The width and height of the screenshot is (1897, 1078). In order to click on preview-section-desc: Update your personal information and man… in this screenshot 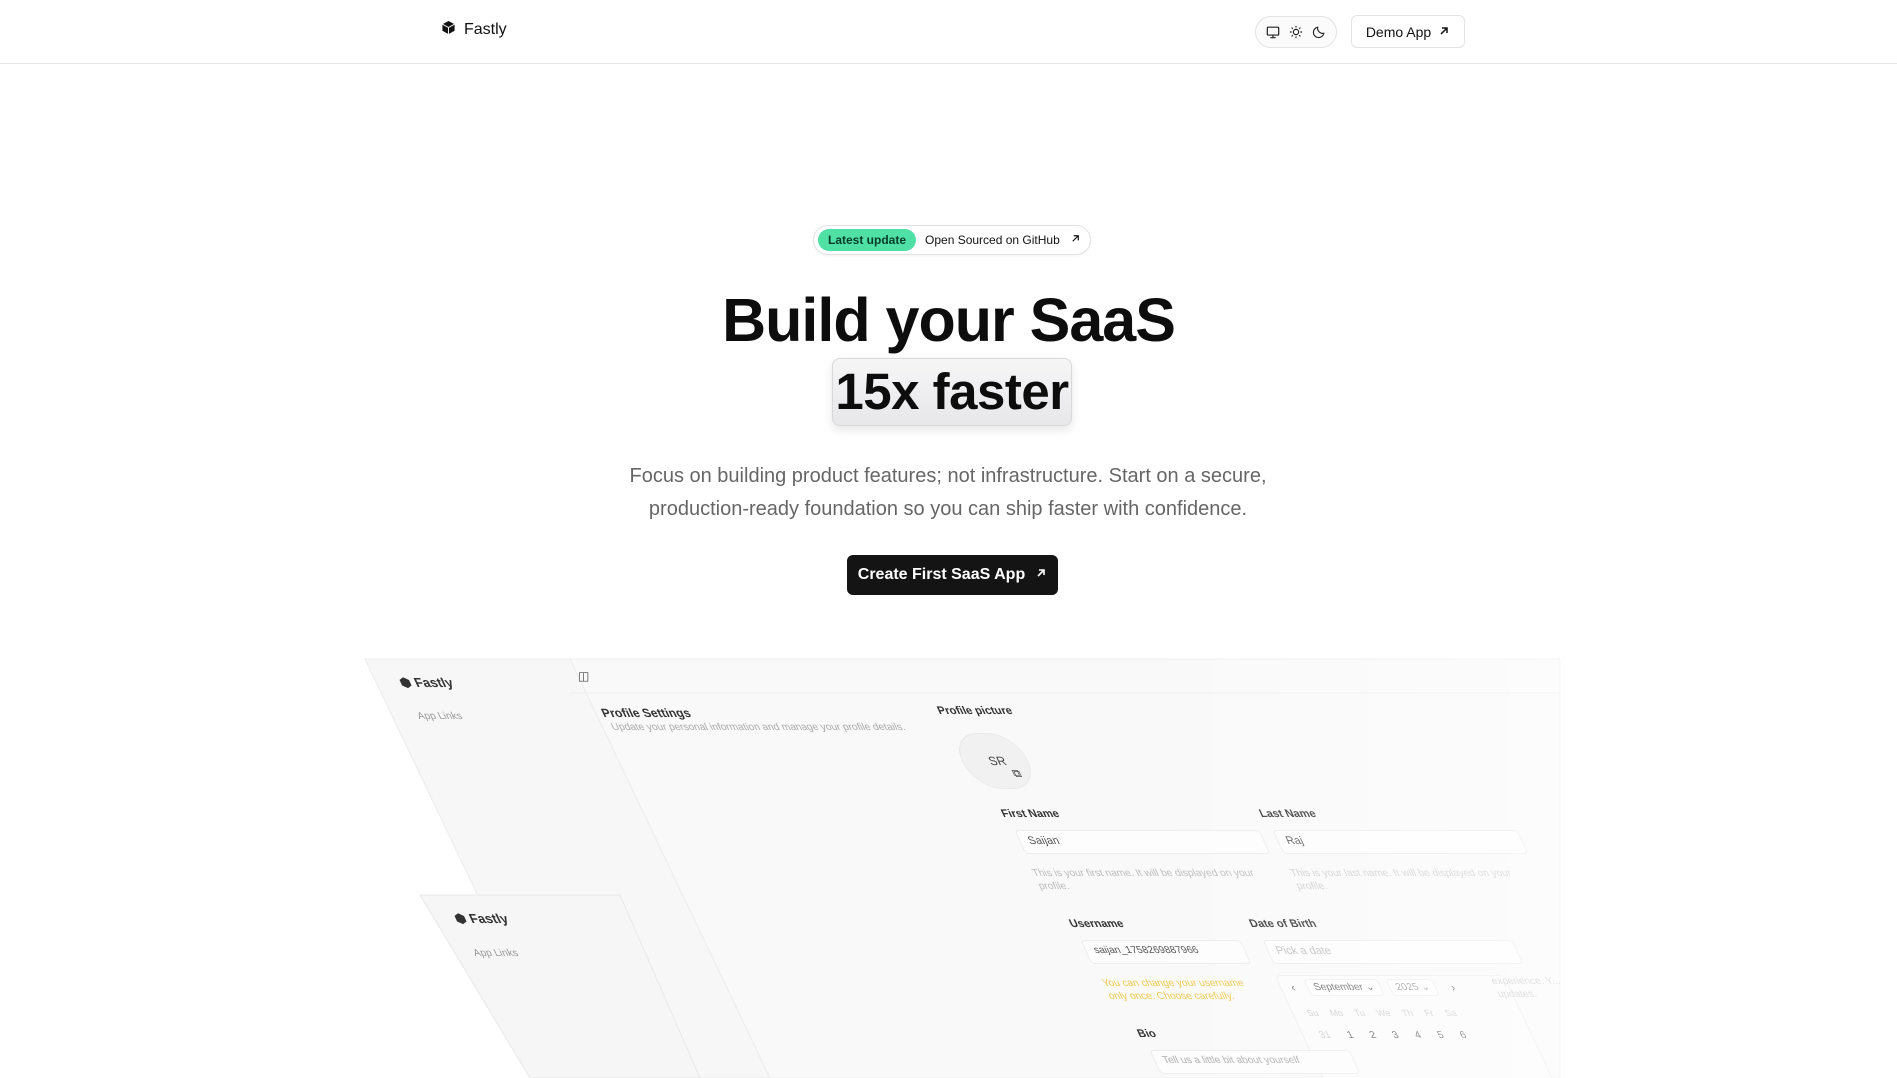, I will do `click(758, 727)`.